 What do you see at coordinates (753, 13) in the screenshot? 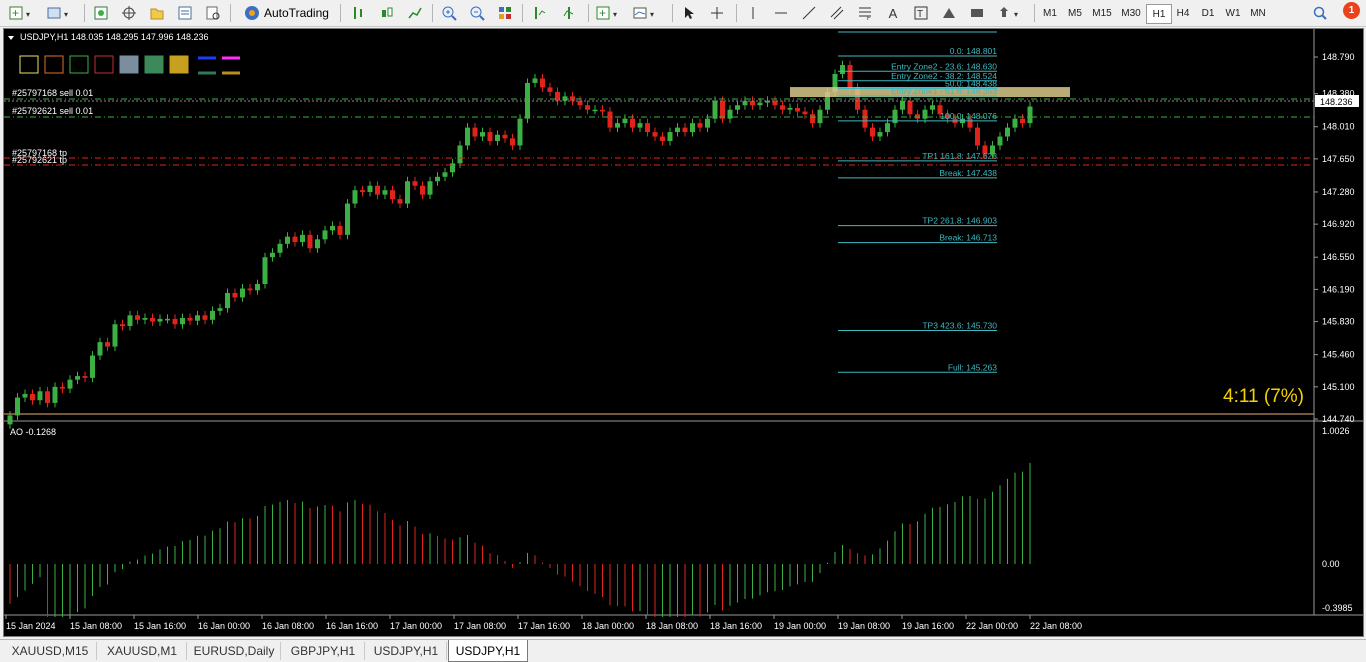
I see `vertical-line-icon` at bounding box center [753, 13].